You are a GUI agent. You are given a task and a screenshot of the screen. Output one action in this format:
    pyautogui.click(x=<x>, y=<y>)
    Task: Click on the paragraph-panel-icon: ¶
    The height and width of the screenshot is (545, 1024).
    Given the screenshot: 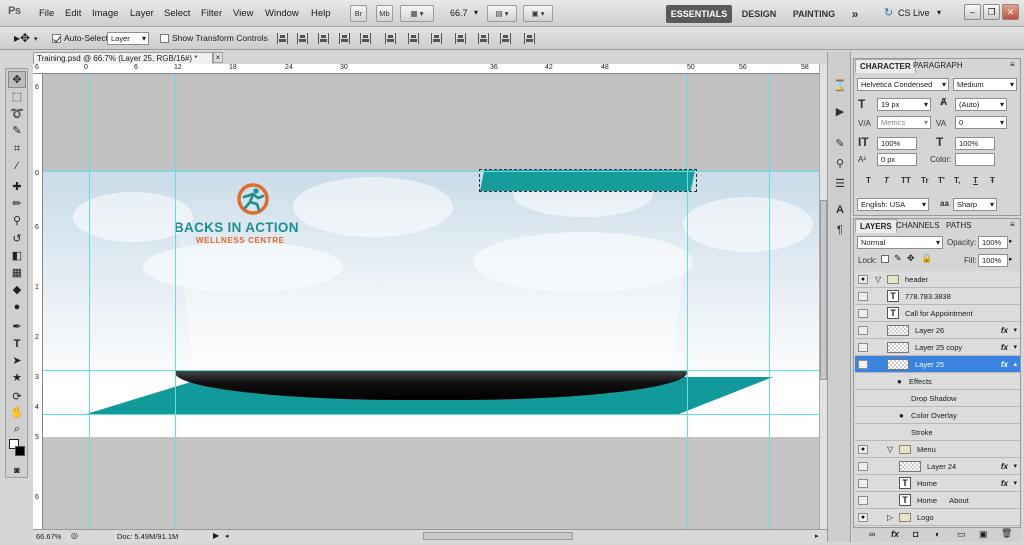 What is the action you would take?
    pyautogui.click(x=840, y=230)
    